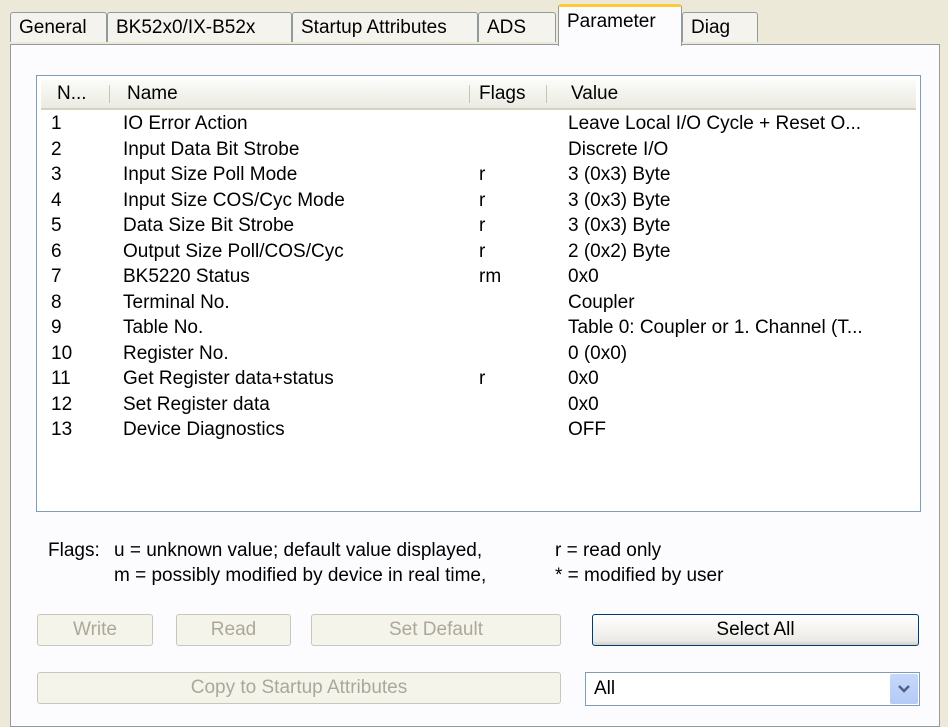 Image resolution: width=948 pixels, height=727 pixels. Describe the element at coordinates (478, 353) in the screenshot. I see `table-row: 10 Register No. 0 (0x0)` at that location.